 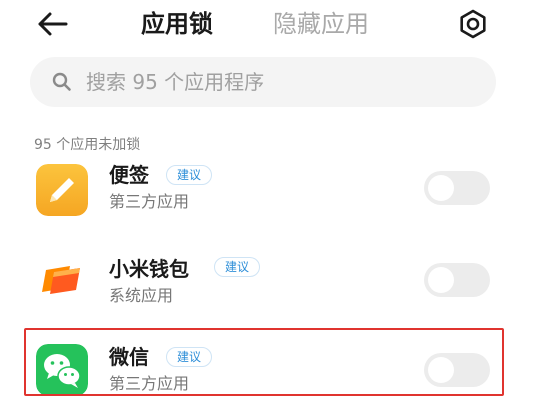 I want to click on wechat-app-icon, so click(x=62, y=370).